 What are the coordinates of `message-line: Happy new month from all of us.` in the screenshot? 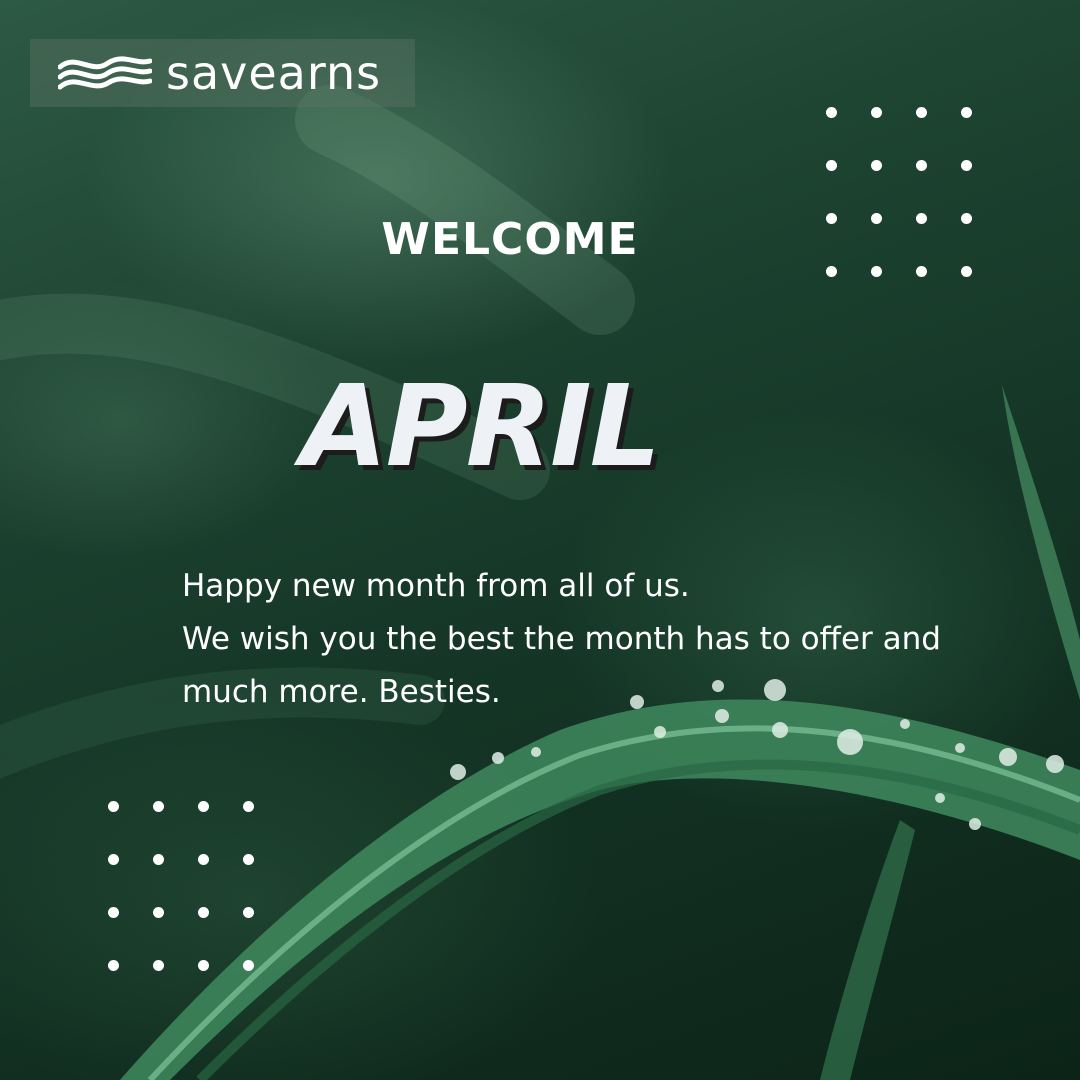 It's located at (436, 586).